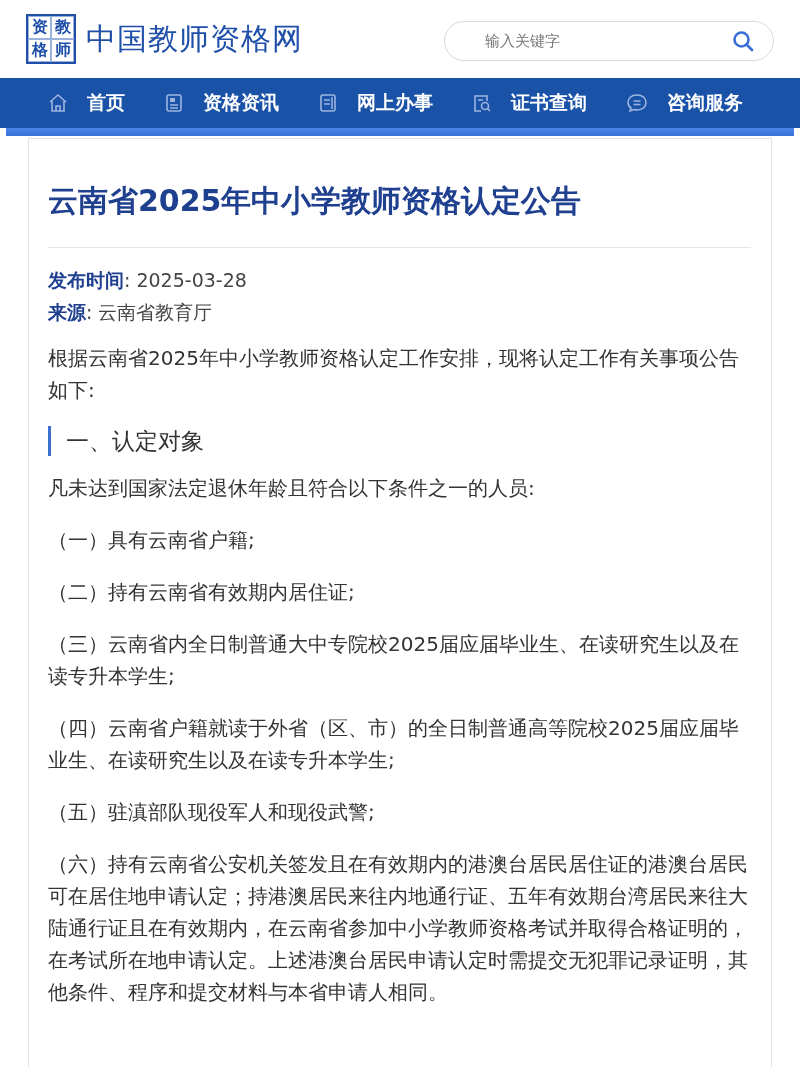 The image size is (800, 1067). What do you see at coordinates (315, 201) in the screenshot?
I see `article-title: 云南省2025年中小学教师资格认定公告` at bounding box center [315, 201].